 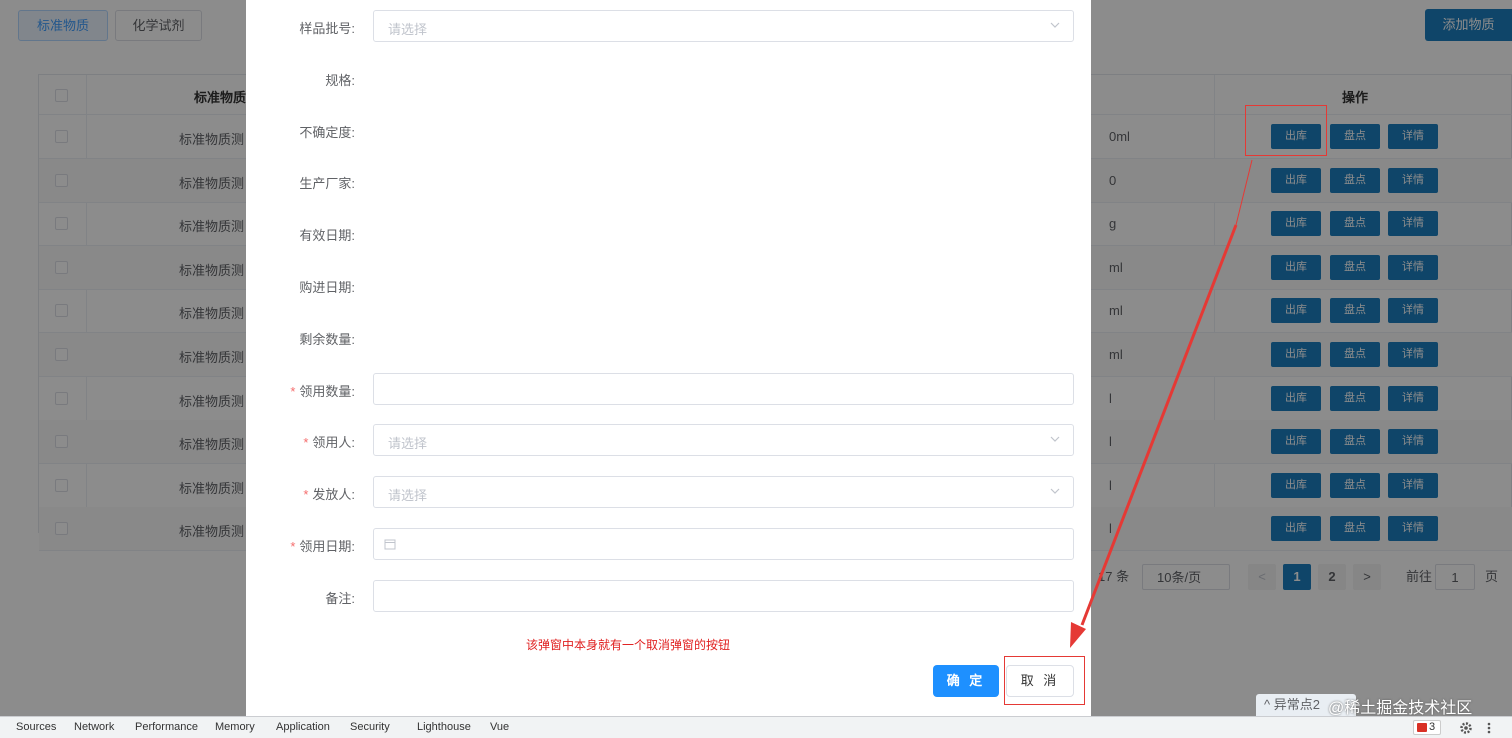 I want to click on form-label: 剩余数量:, so click(x=327, y=338).